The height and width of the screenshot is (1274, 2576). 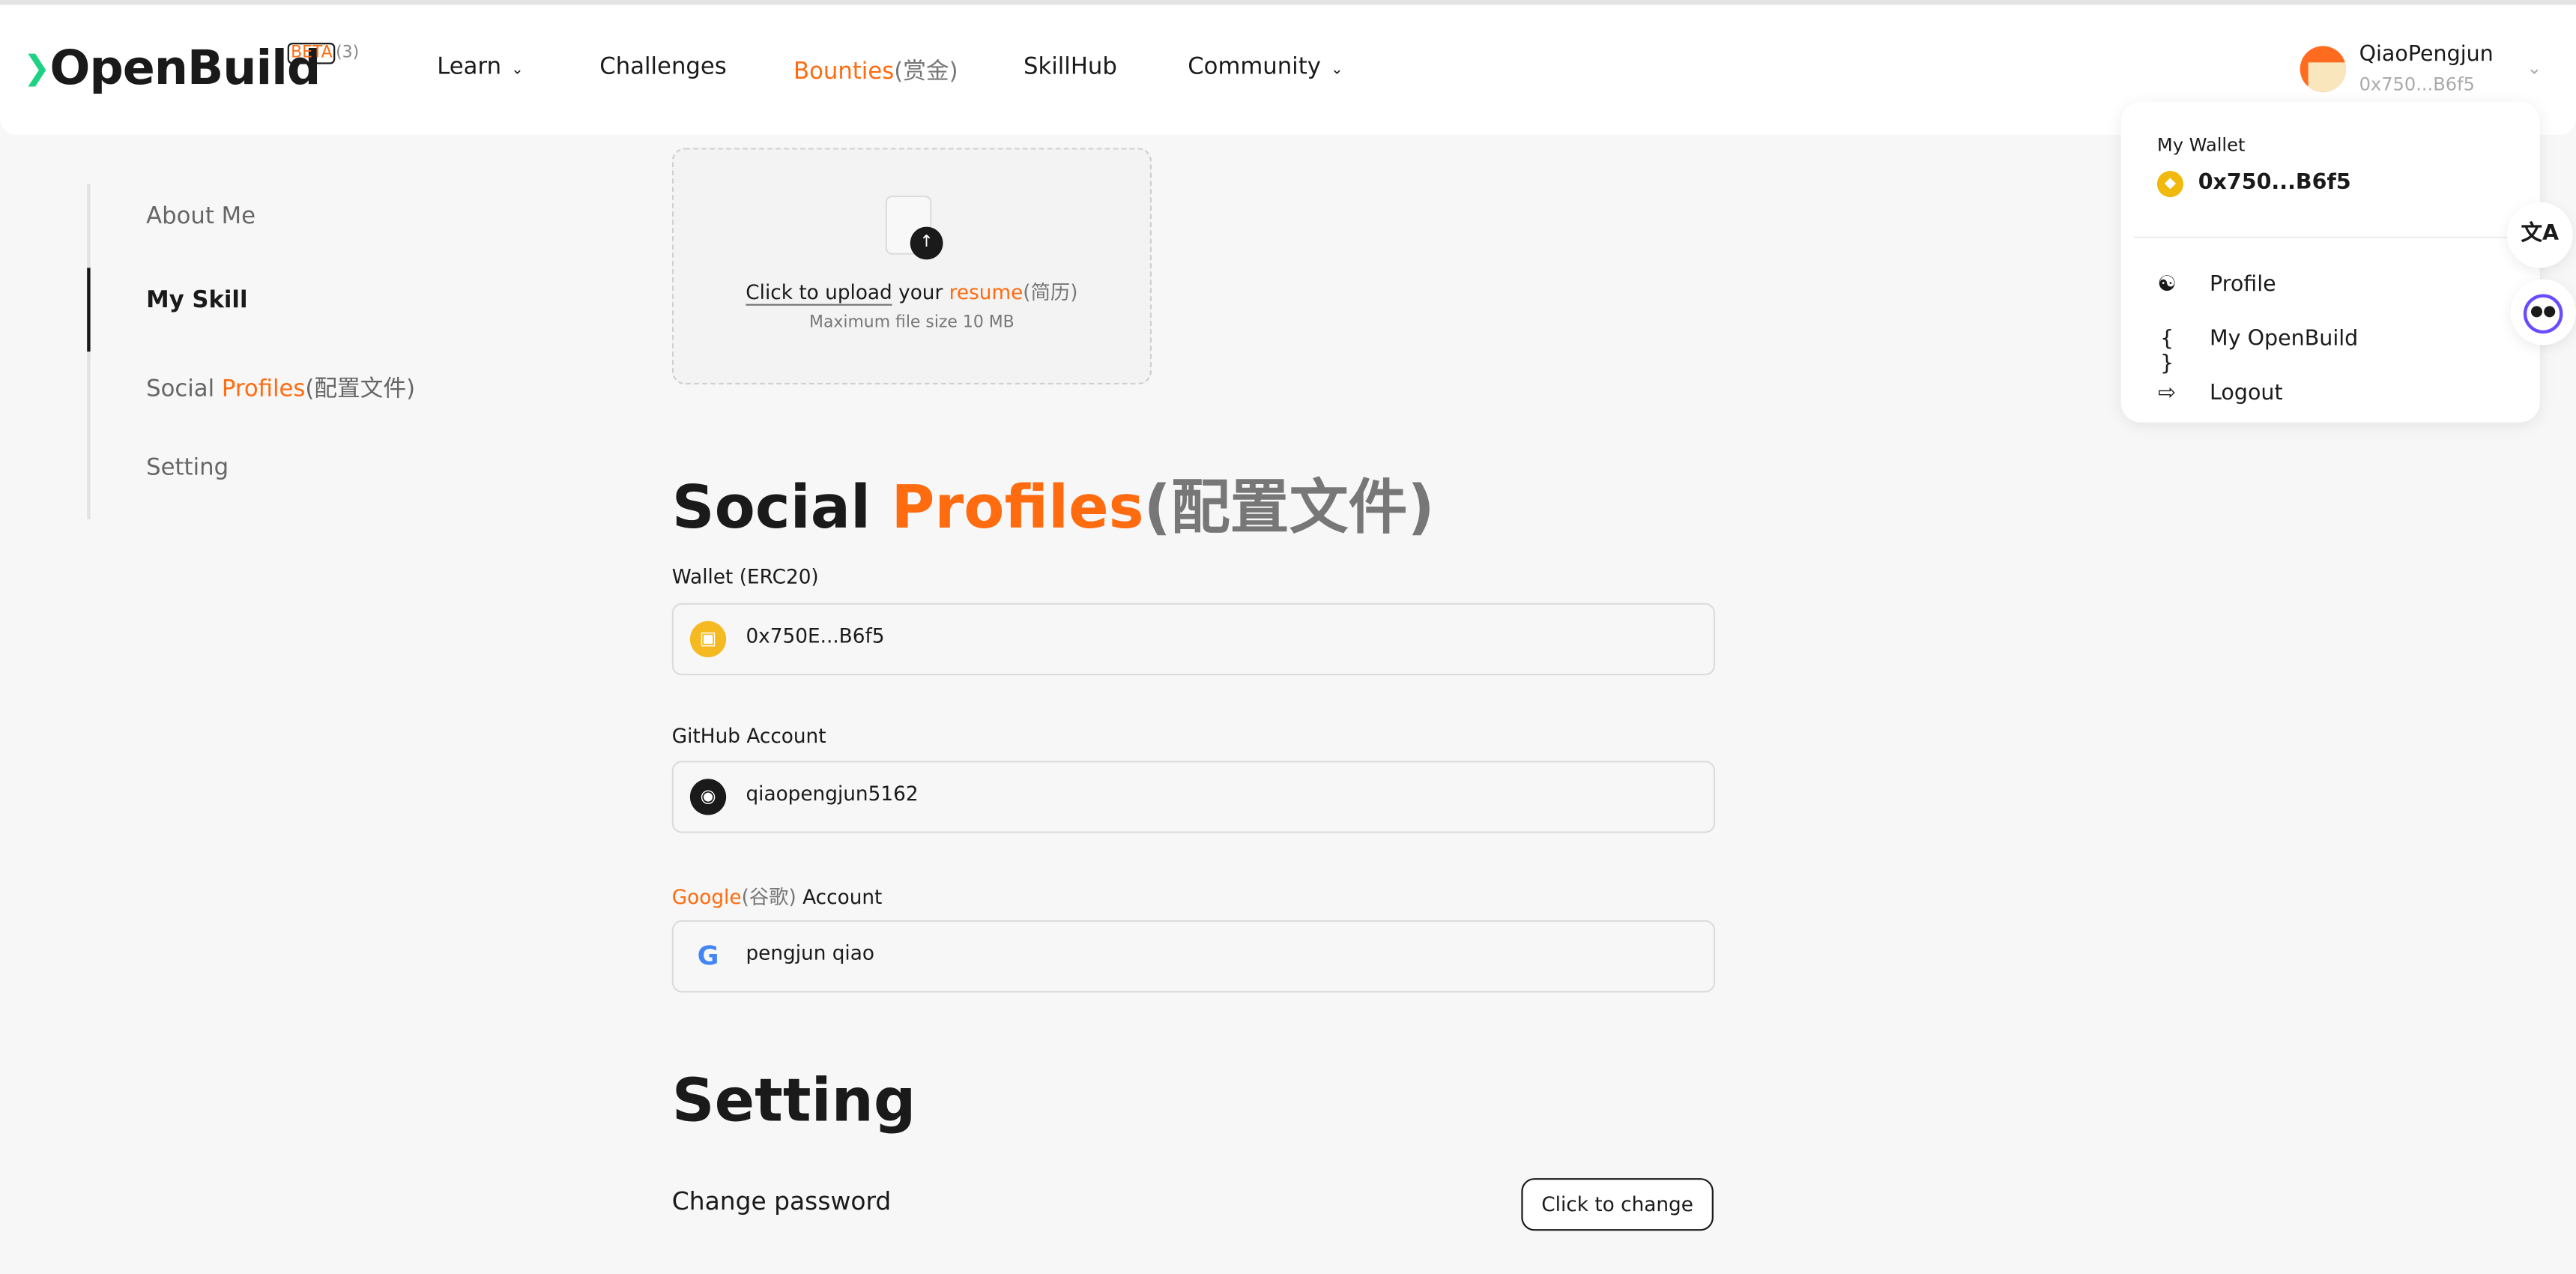 What do you see at coordinates (196, 301) in the screenshot?
I see `sidebar-item-my-skill: My Skill` at bounding box center [196, 301].